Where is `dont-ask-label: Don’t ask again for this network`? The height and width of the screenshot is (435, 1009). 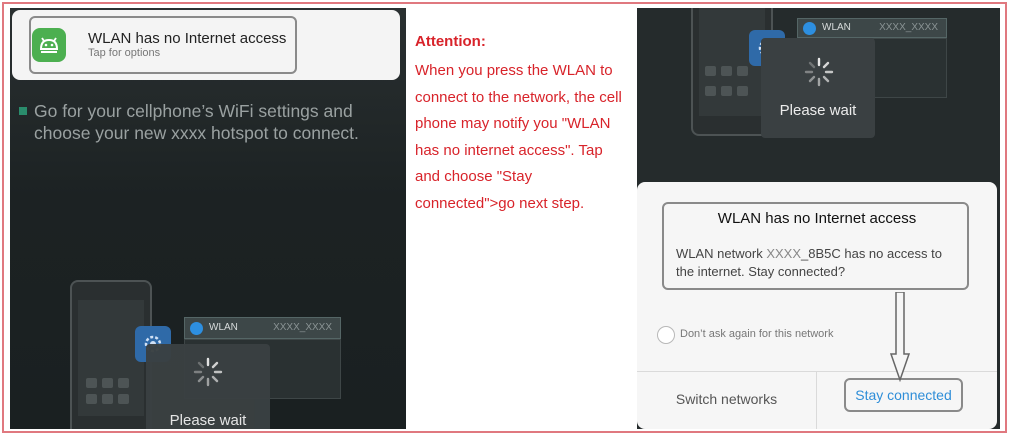 dont-ask-label: Don’t ask again for this network is located at coordinates (757, 334).